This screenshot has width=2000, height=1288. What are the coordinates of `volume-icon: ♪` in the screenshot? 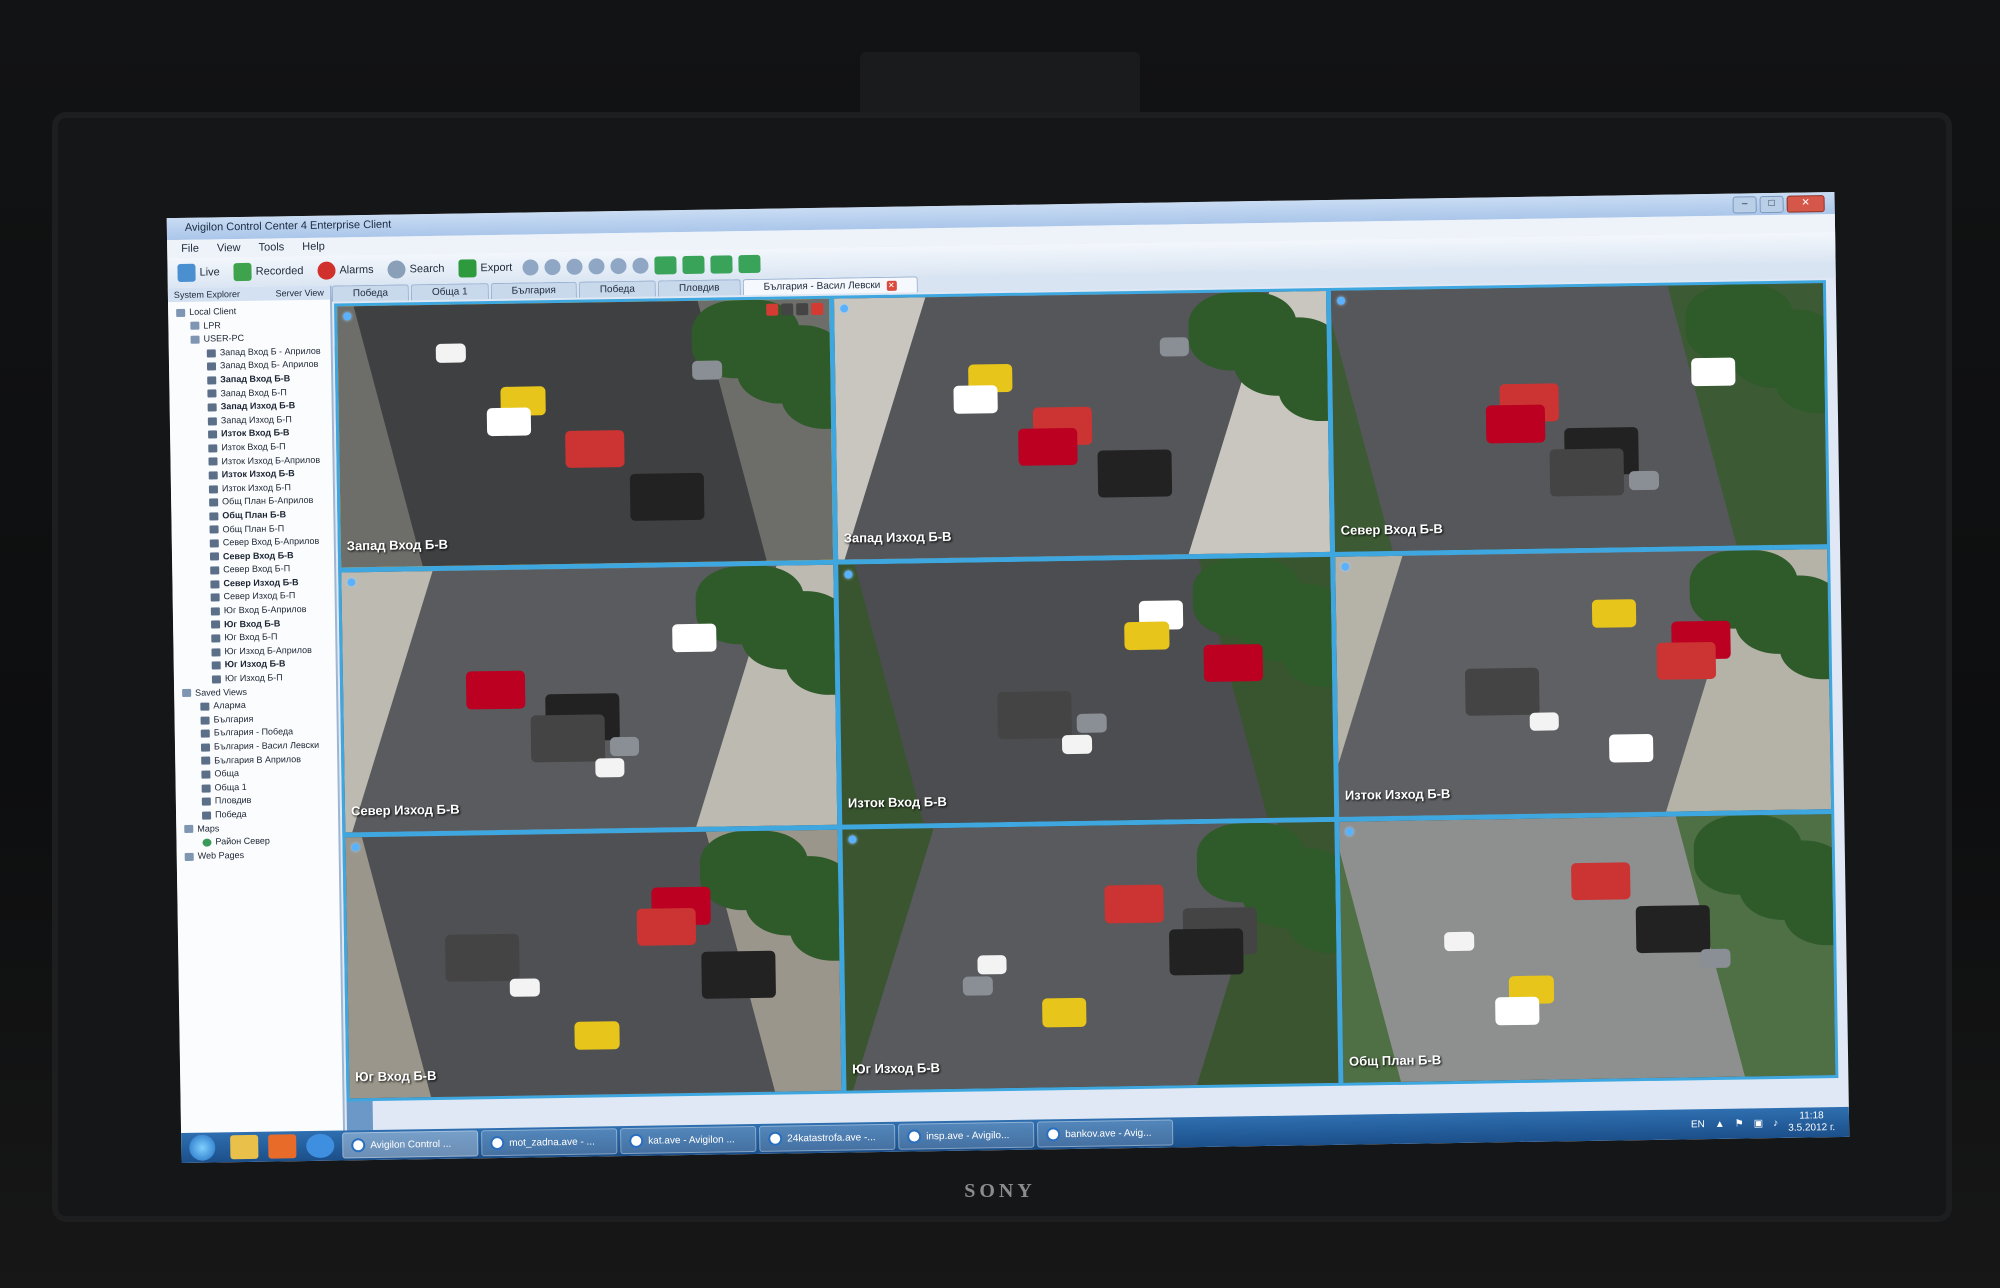 It's located at (1775, 1122).